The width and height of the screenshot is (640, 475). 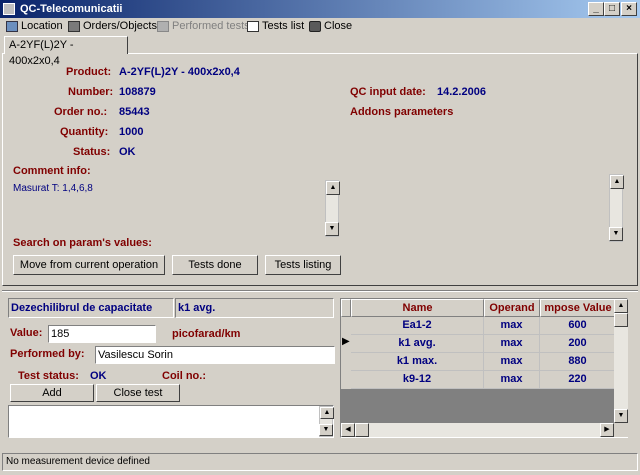 I want to click on product-value: A-2YF(L)2Y - 400x2x0,4, so click(x=179, y=72).